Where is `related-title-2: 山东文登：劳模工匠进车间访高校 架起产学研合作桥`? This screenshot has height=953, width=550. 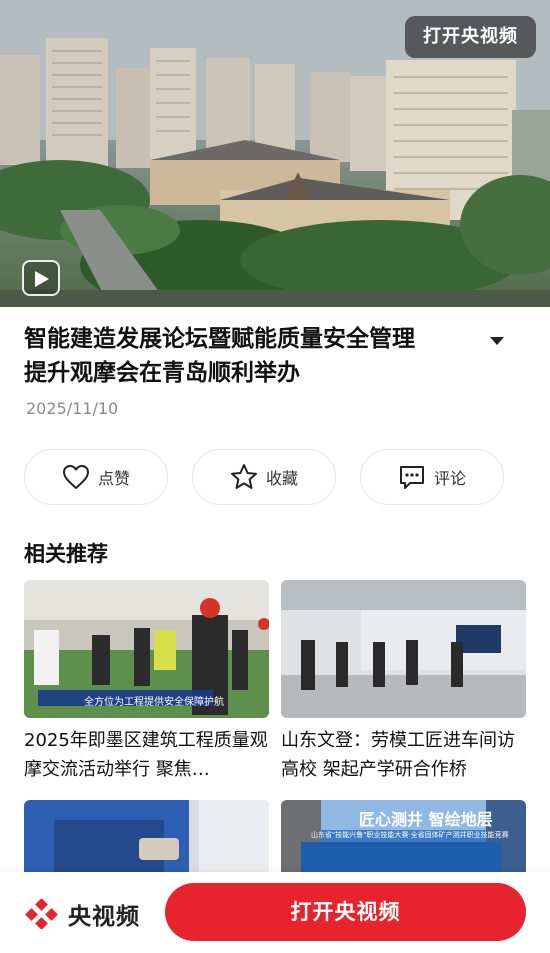 related-title-2: 山东文登：劳模工匠进车间访高校 架起产学研合作桥 is located at coordinates (398, 755).